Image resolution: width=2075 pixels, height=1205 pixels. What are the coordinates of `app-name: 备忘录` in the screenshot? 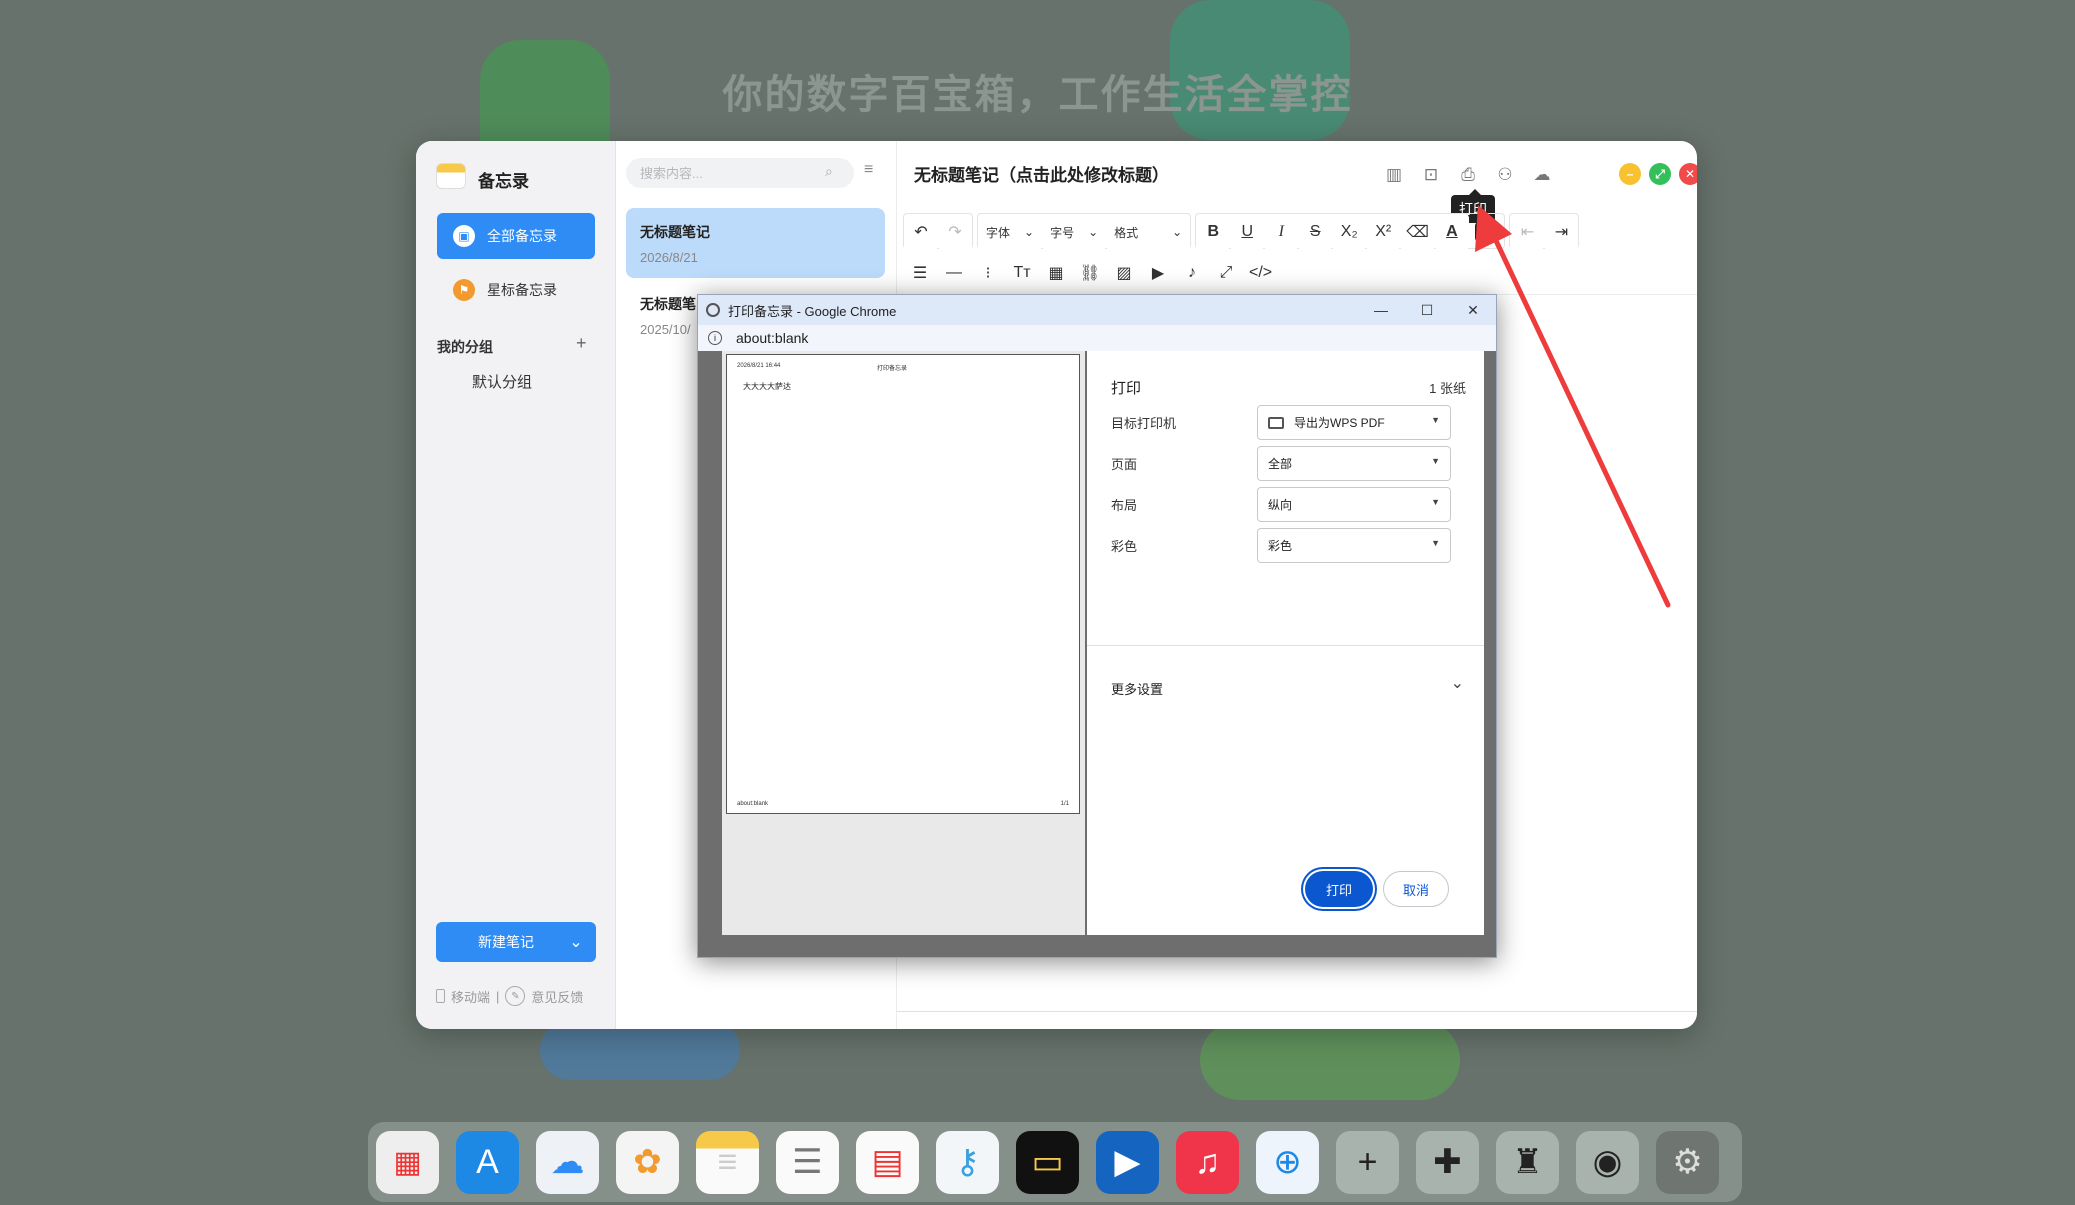 It's located at (503, 181).